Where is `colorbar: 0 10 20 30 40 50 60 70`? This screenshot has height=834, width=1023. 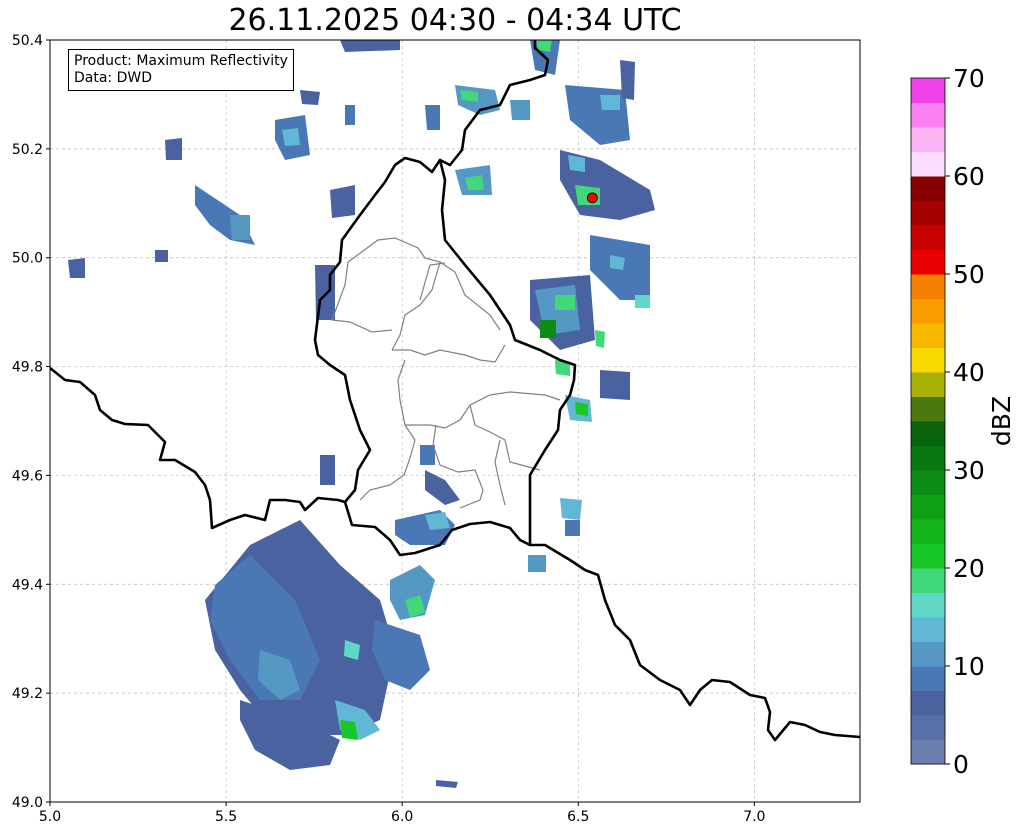 colorbar: 0 10 20 30 40 50 60 70 is located at coordinates (947, 421).